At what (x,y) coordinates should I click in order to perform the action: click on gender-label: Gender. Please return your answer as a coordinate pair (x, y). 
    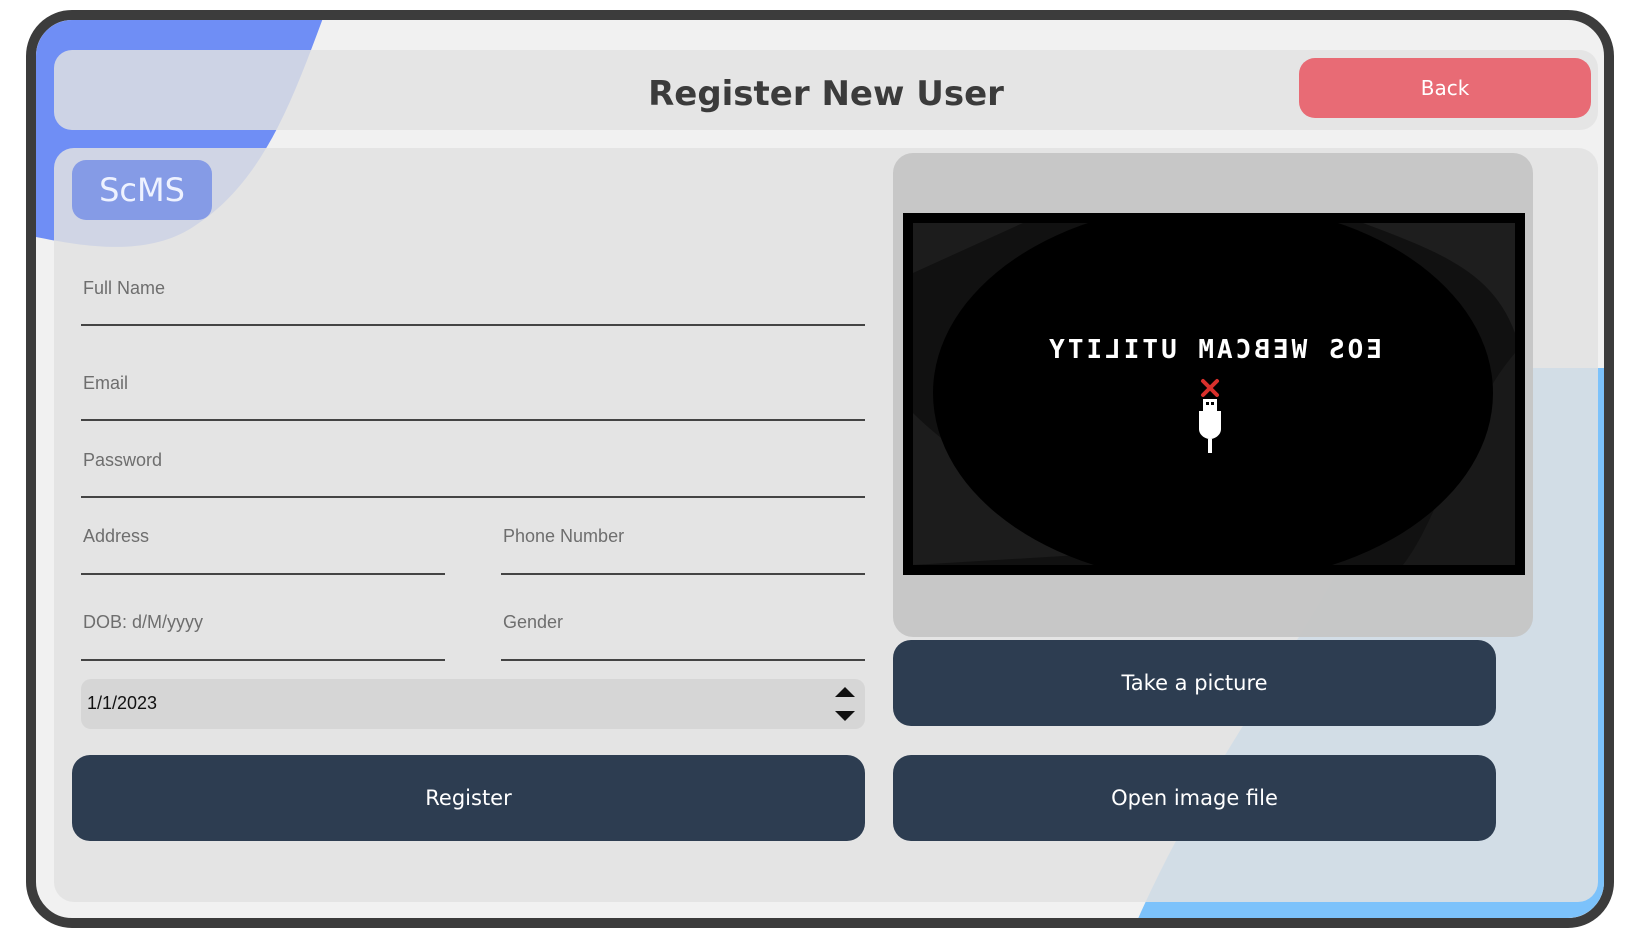
    Looking at the image, I should click on (533, 622).